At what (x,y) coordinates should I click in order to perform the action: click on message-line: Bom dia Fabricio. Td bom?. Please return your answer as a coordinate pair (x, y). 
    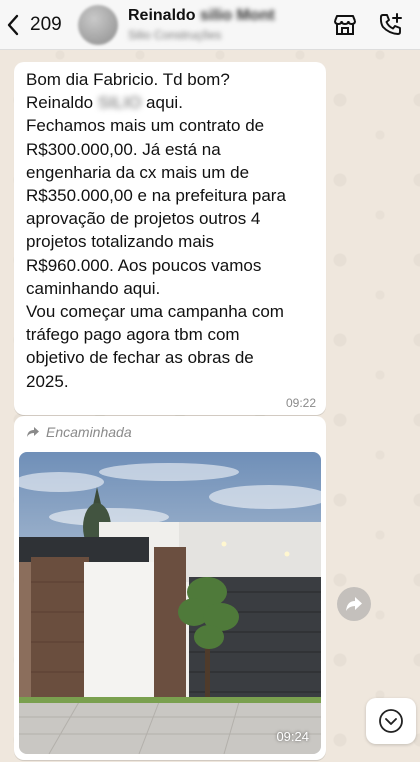
    Looking at the image, I should click on (128, 79).